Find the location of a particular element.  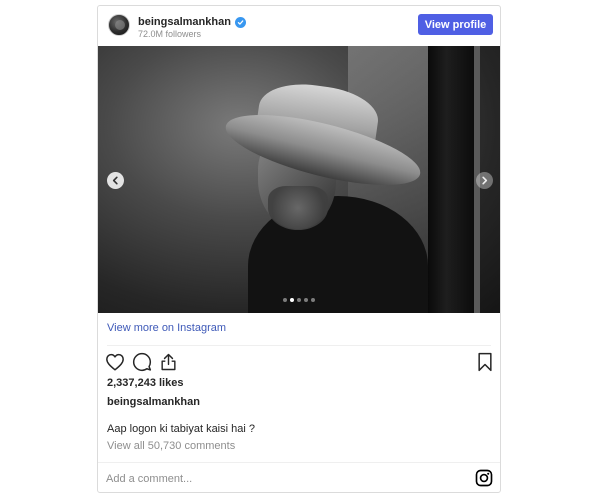

caption-username: beingsalmankhan is located at coordinates (153, 402).